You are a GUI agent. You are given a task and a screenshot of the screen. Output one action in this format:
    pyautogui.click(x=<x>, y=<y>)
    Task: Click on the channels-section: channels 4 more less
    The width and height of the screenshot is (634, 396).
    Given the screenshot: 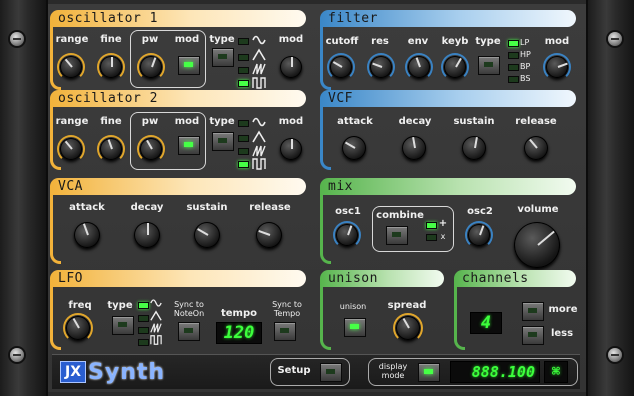 What is the action you would take?
    pyautogui.click(x=516, y=310)
    